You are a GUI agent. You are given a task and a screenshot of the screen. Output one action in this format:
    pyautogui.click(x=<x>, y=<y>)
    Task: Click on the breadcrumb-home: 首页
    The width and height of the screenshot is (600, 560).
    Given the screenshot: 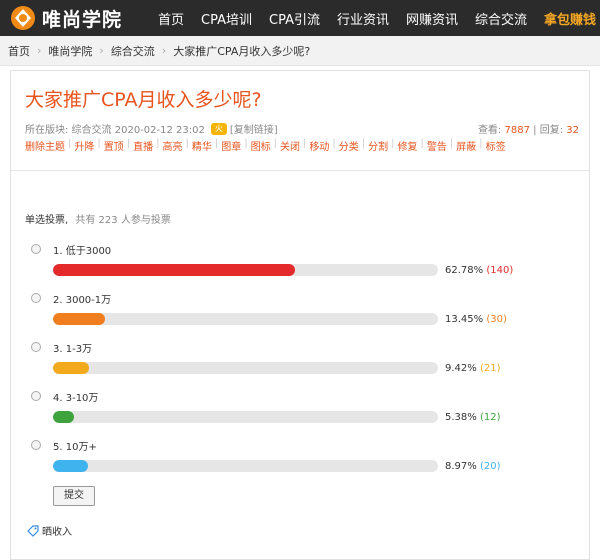 What is the action you would take?
    pyautogui.click(x=19, y=51)
    